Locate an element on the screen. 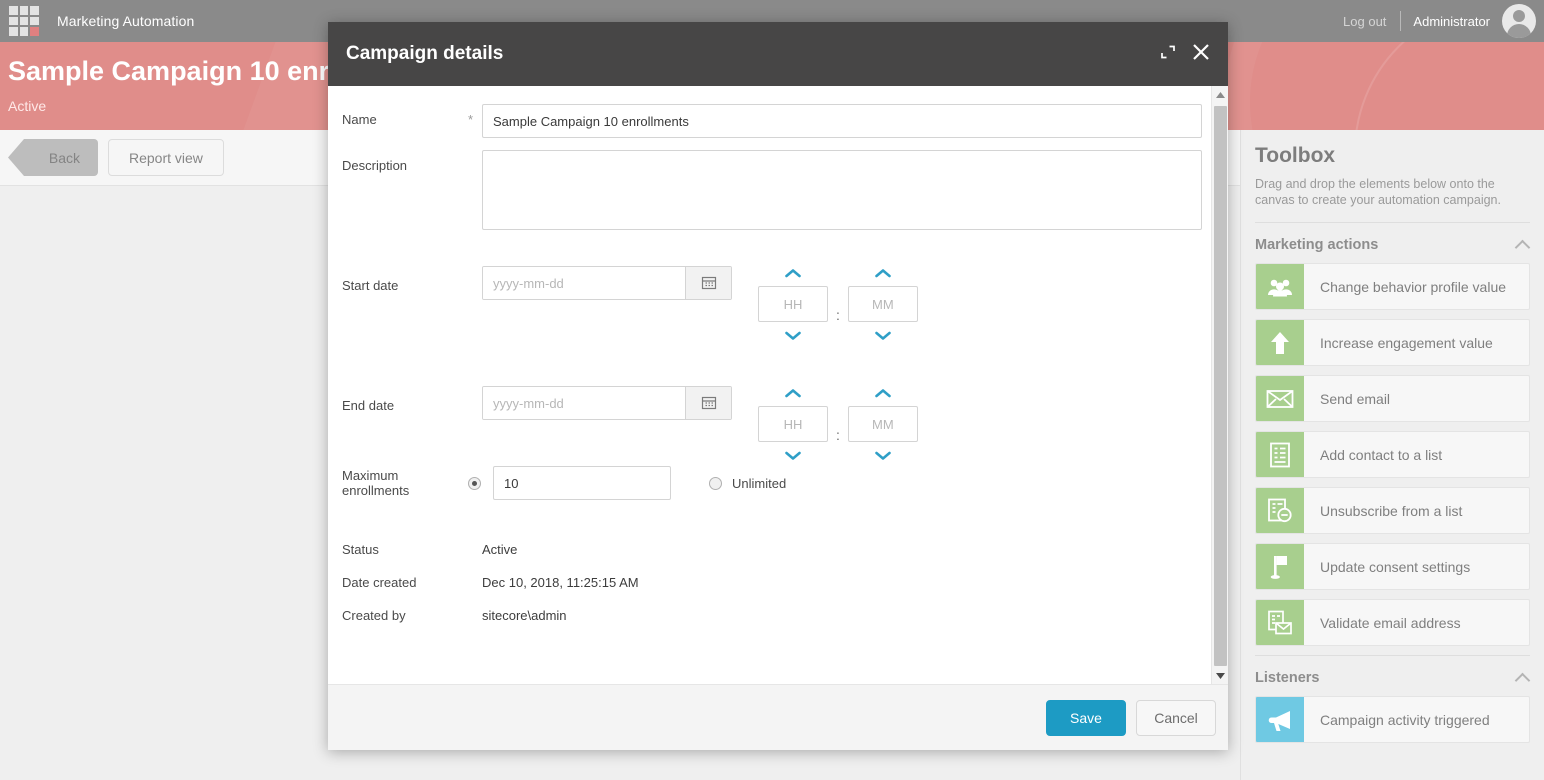  description-label: Description is located at coordinates (375, 165).